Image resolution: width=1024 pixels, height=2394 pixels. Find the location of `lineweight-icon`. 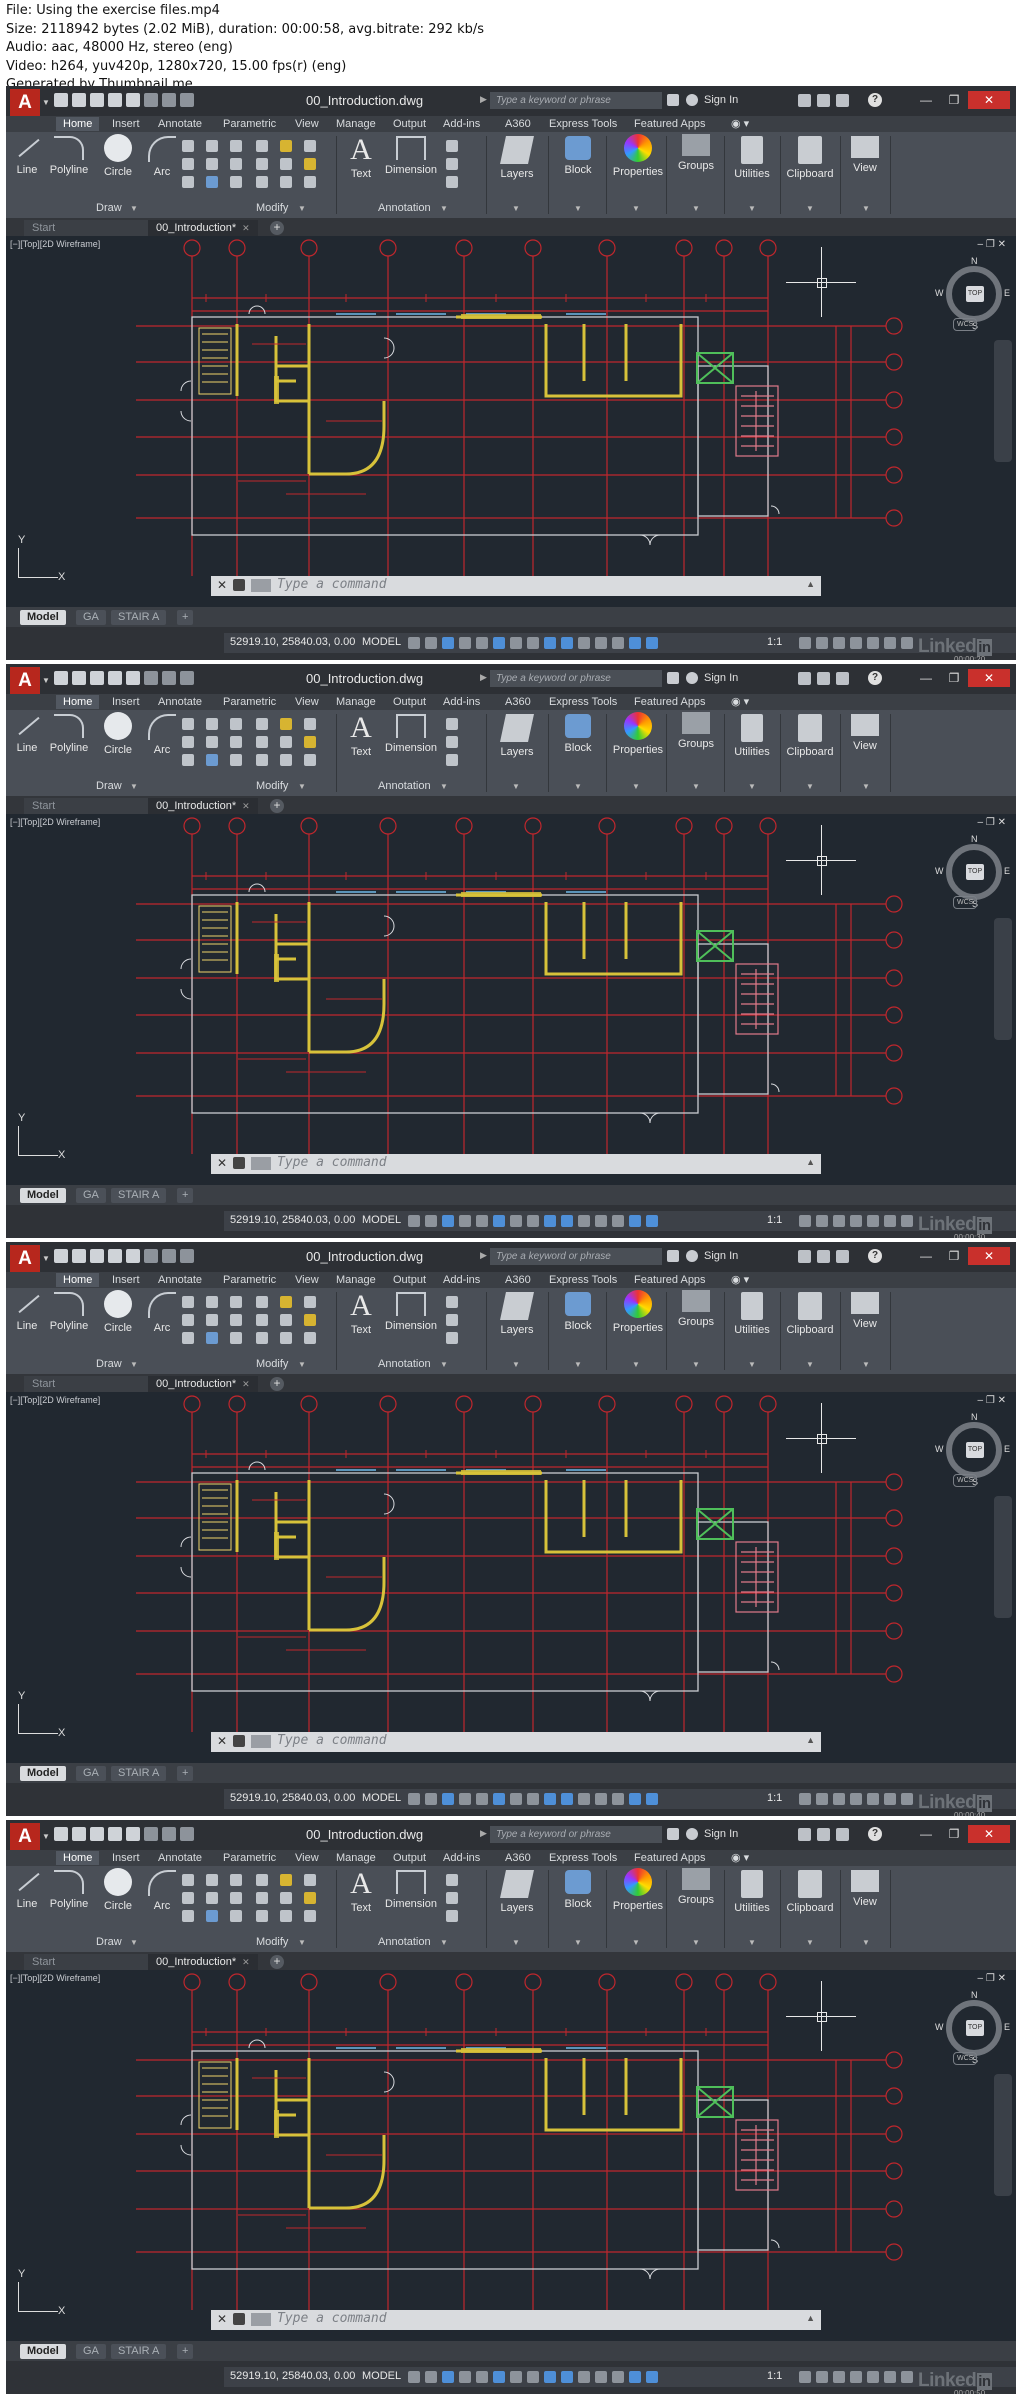

lineweight-icon is located at coordinates (567, 1221).